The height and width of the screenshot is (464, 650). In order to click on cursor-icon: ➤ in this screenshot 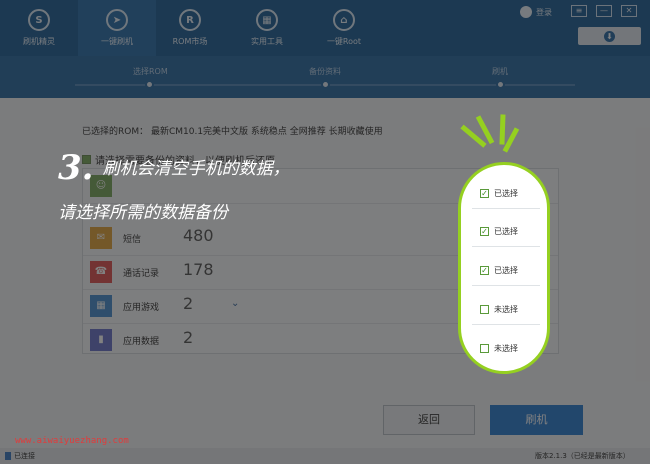, I will do `click(117, 20)`.